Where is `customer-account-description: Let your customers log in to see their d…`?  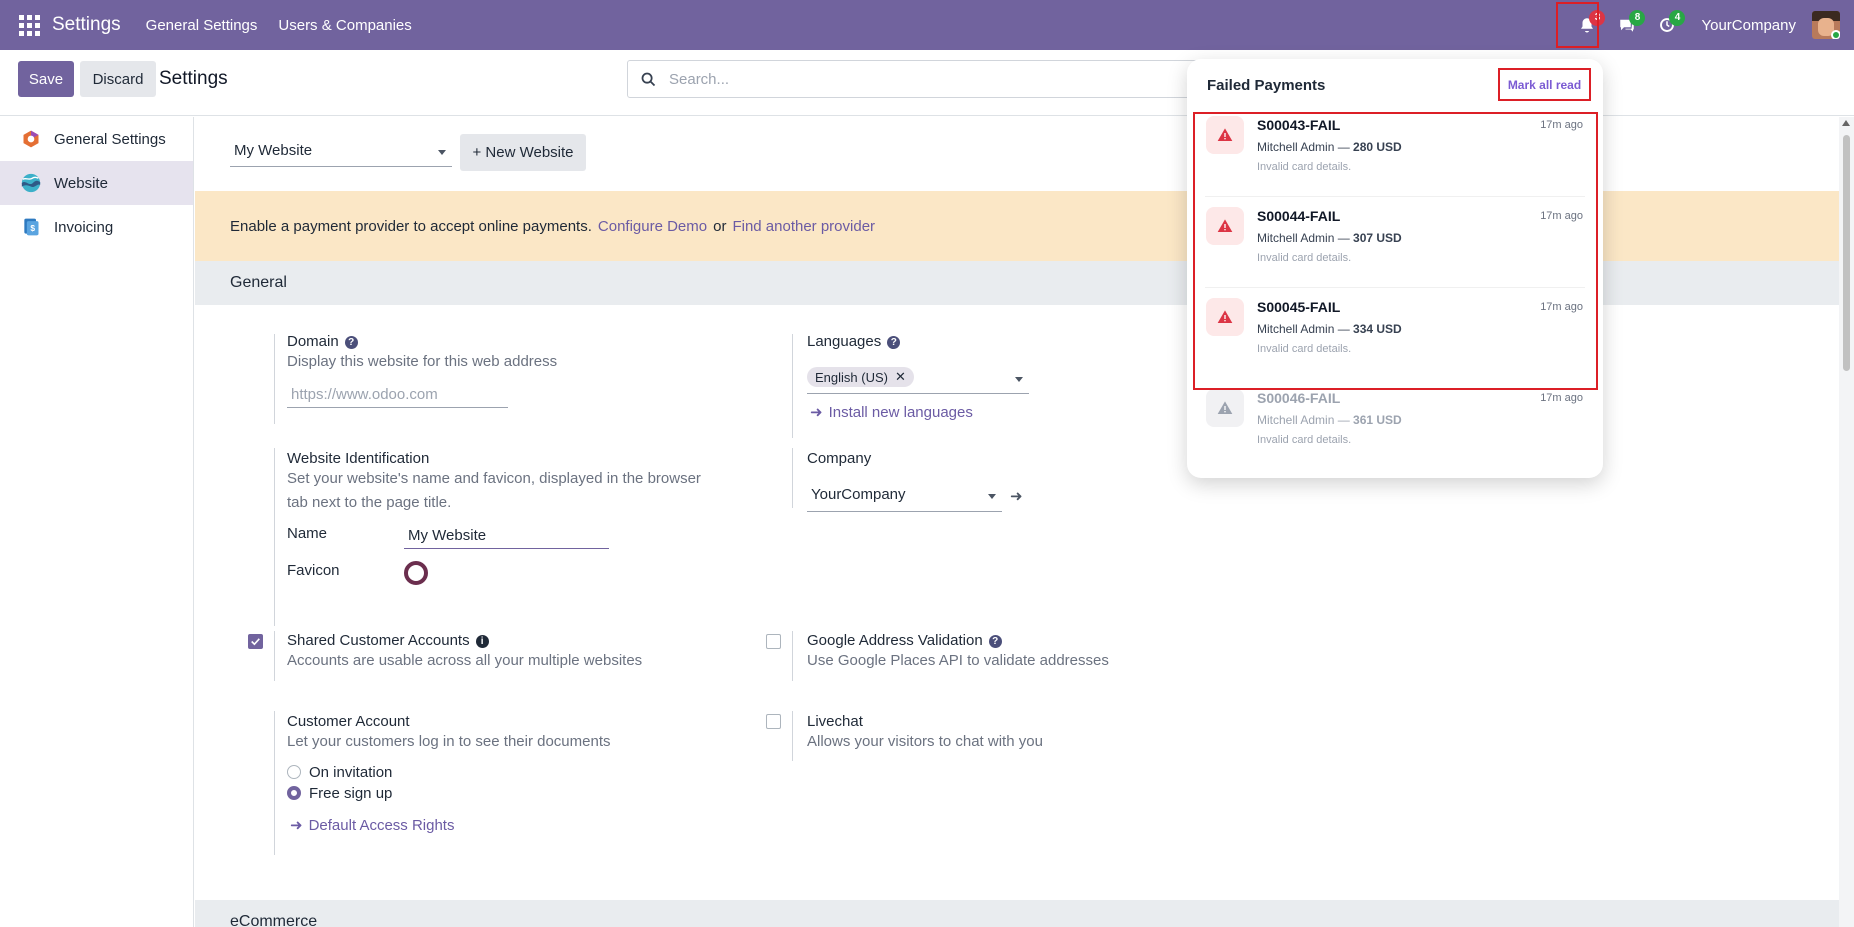 customer-account-description: Let your customers log in to see their d… is located at coordinates (449, 741).